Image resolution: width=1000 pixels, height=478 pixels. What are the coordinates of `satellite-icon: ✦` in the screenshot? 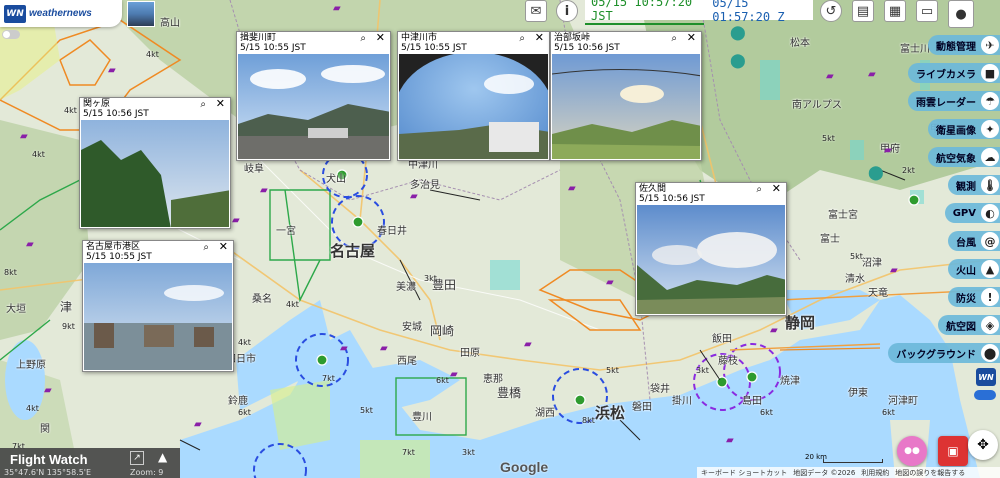 It's located at (990, 129).